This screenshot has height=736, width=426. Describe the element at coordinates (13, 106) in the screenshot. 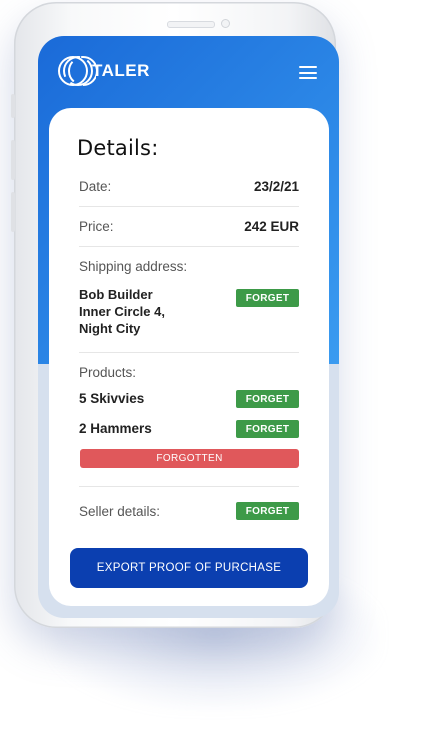

I see `phone-side-button` at that location.